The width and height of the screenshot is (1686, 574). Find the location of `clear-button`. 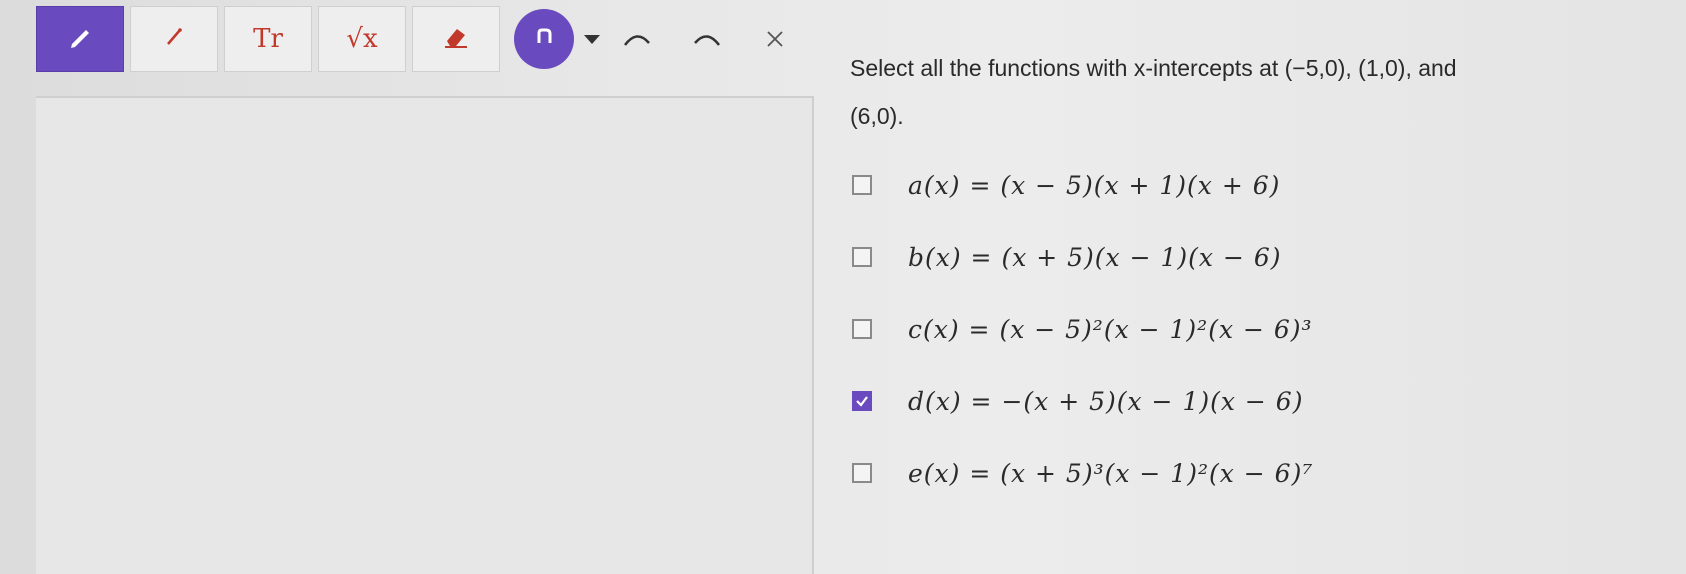

clear-button is located at coordinates (775, 39).